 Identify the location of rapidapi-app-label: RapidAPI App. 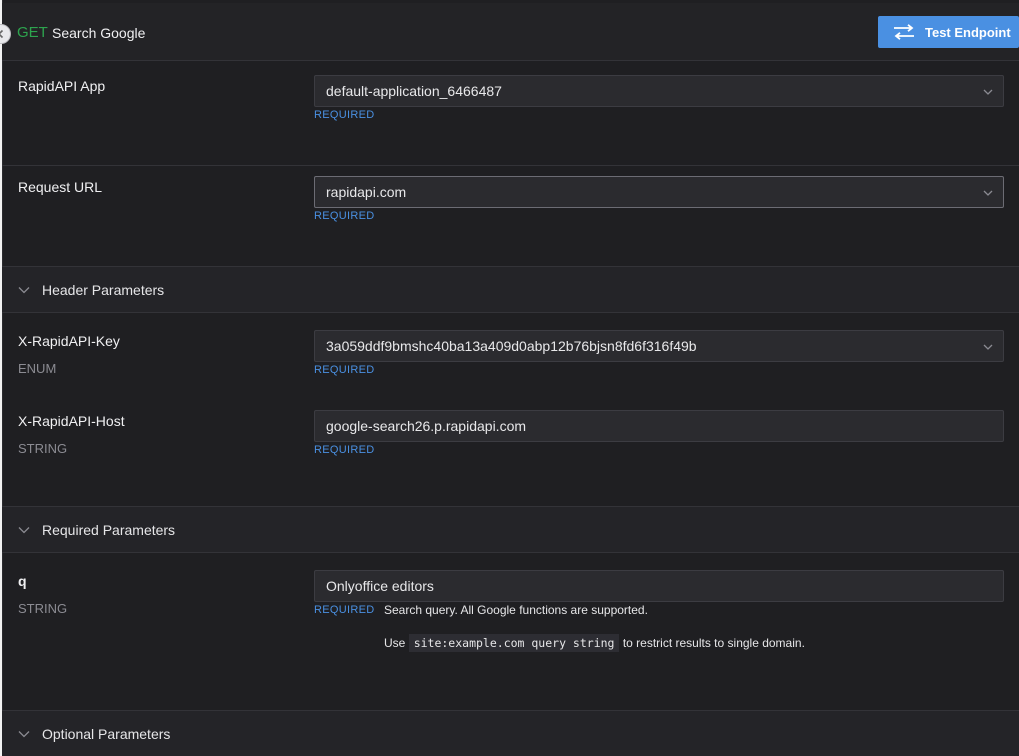
(62, 86).